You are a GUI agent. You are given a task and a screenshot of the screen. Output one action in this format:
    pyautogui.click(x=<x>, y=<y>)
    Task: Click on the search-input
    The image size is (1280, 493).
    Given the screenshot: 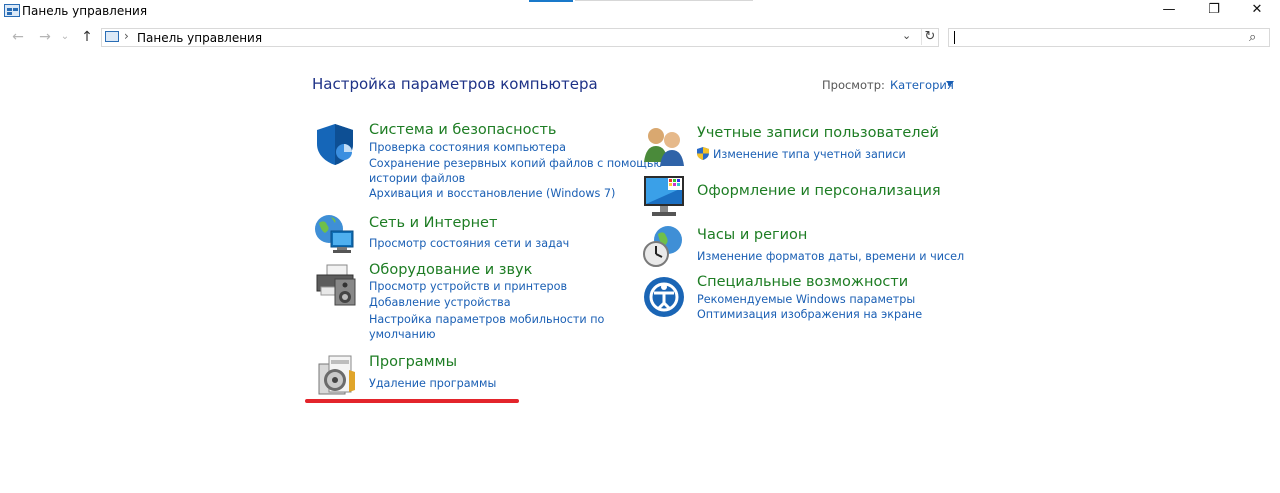 What is the action you would take?
    pyautogui.click(x=1109, y=37)
    